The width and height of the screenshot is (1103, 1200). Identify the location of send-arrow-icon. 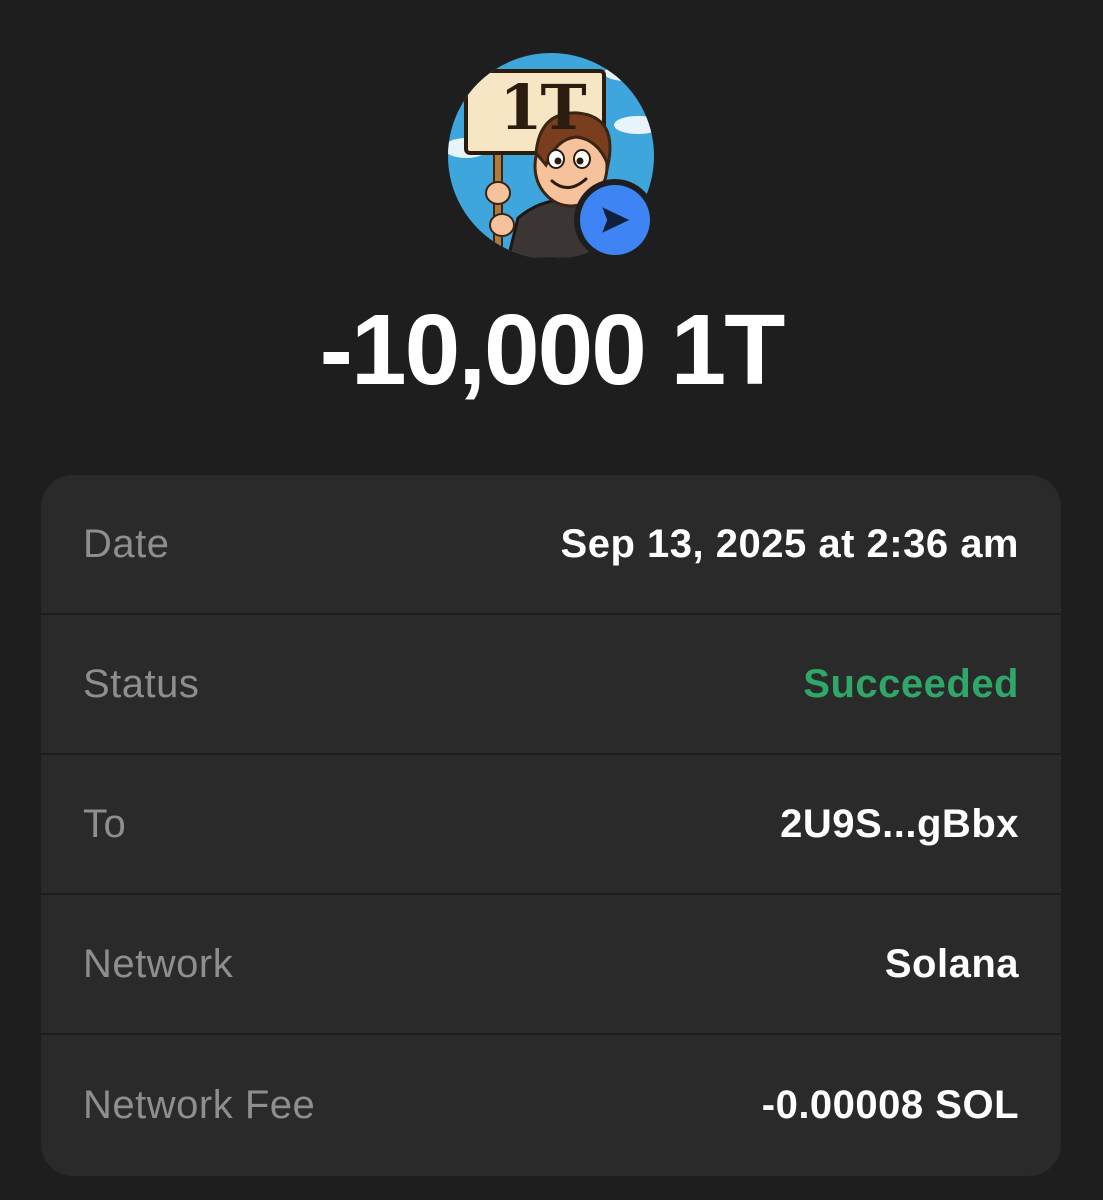
(616, 220).